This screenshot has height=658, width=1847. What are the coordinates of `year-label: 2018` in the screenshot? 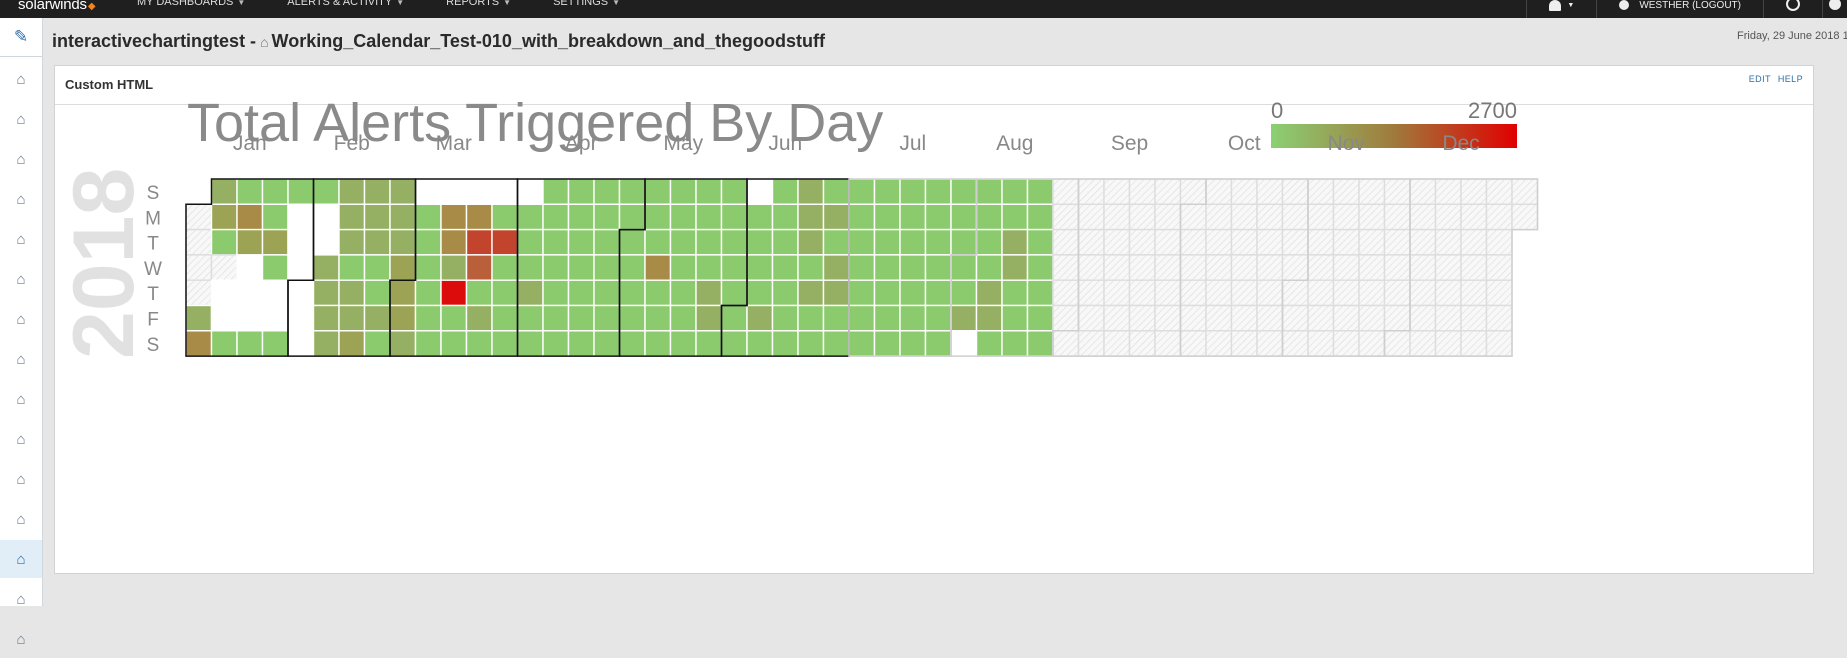 It's located at (104, 263).